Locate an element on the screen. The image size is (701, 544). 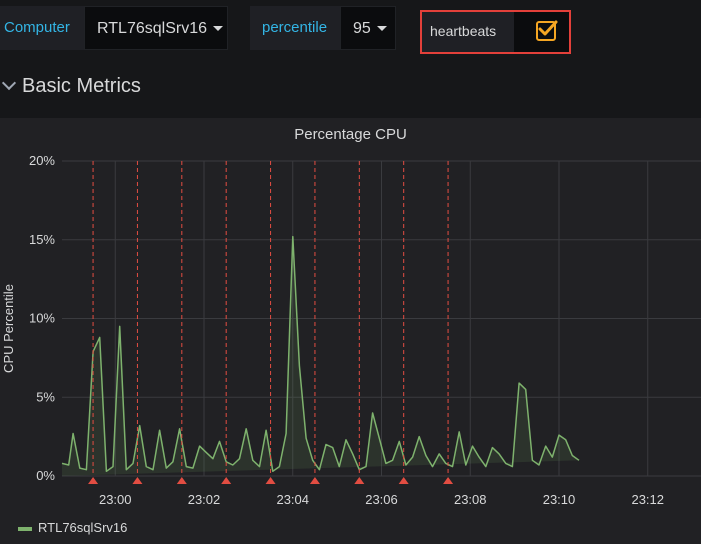
legend-swatch is located at coordinates (25, 528).